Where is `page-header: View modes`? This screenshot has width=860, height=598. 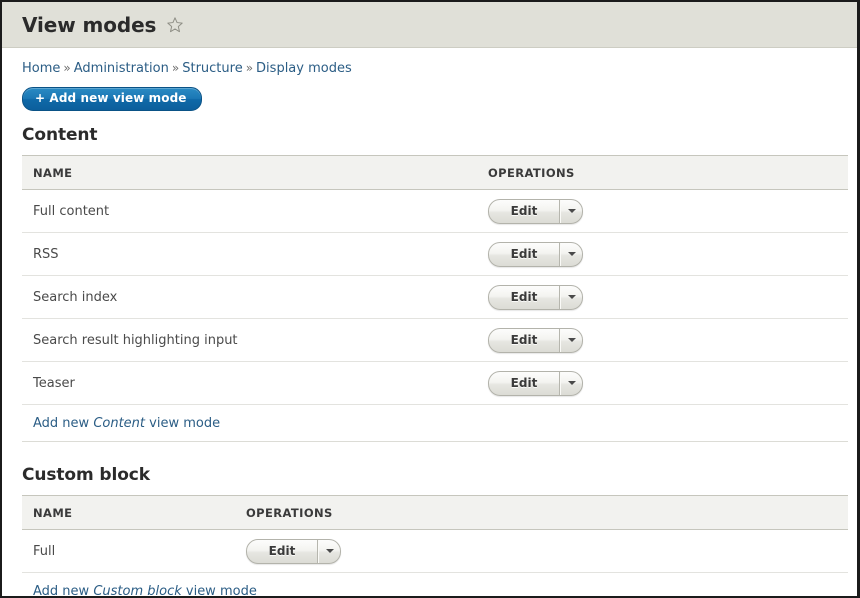
page-header: View modes is located at coordinates (429, 25).